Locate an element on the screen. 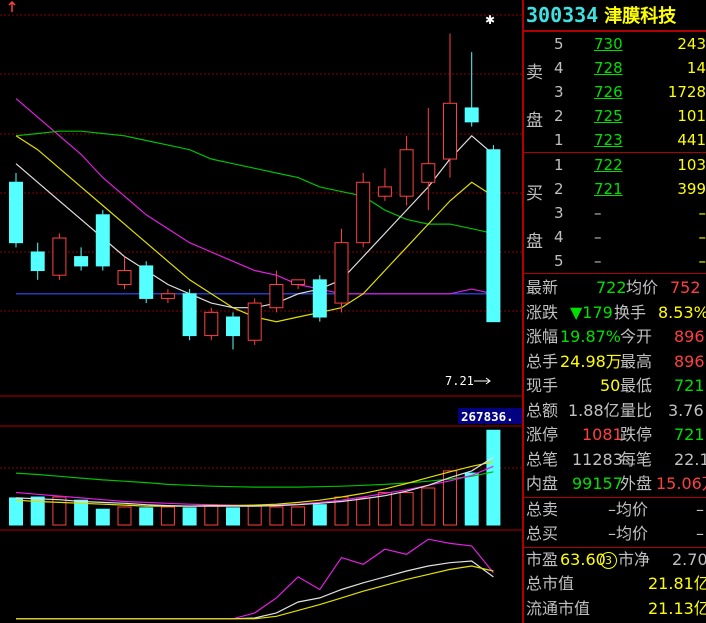 Image resolution: width=706 pixels, height=623 pixels. buy-orderbook: 买 盘 1 722 103 2 721 399 3– – 4– – 5– – is located at coordinates (615, 213).